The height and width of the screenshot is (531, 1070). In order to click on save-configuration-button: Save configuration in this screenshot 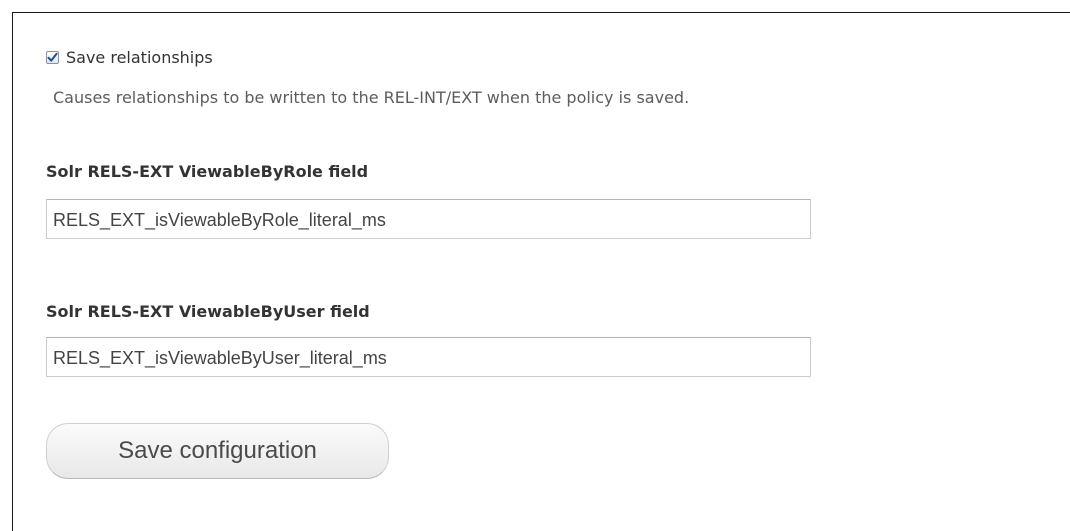, I will do `click(217, 451)`.